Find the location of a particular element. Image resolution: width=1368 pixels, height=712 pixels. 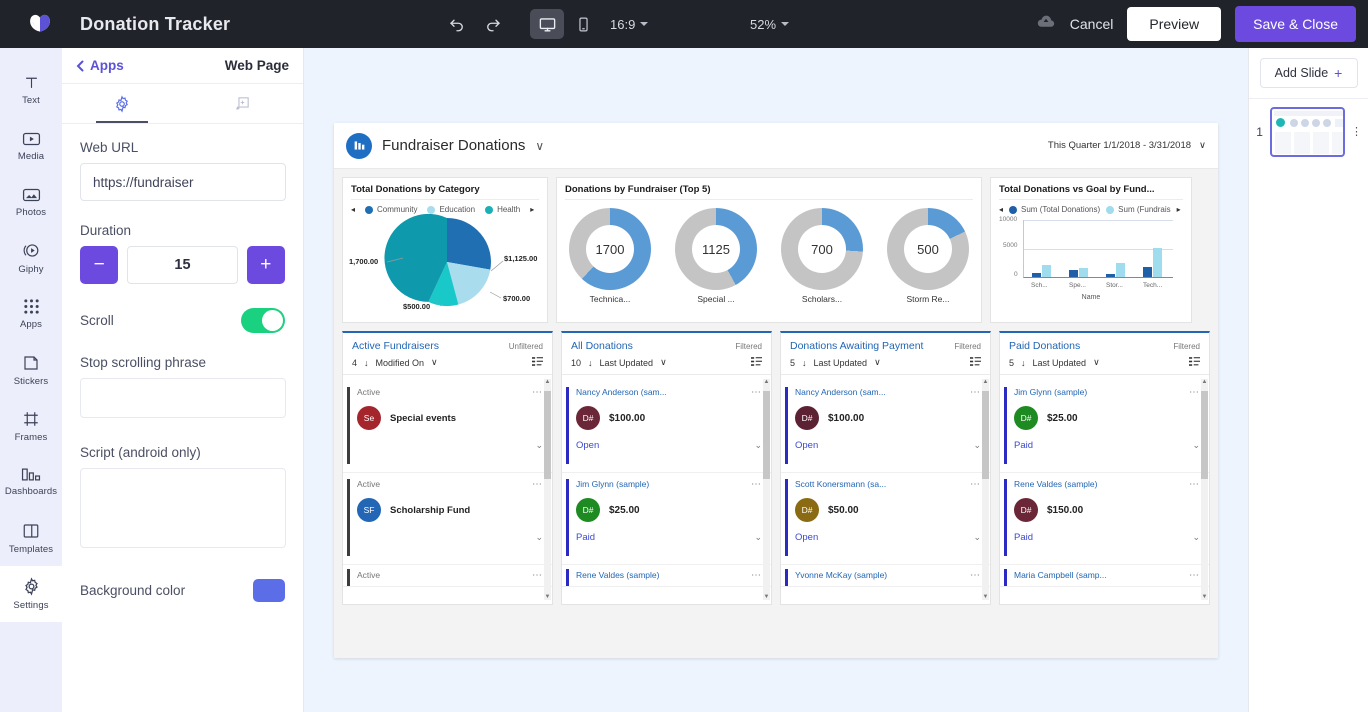

item-name: Yvonne McKay (sample) is located at coordinates (841, 575).